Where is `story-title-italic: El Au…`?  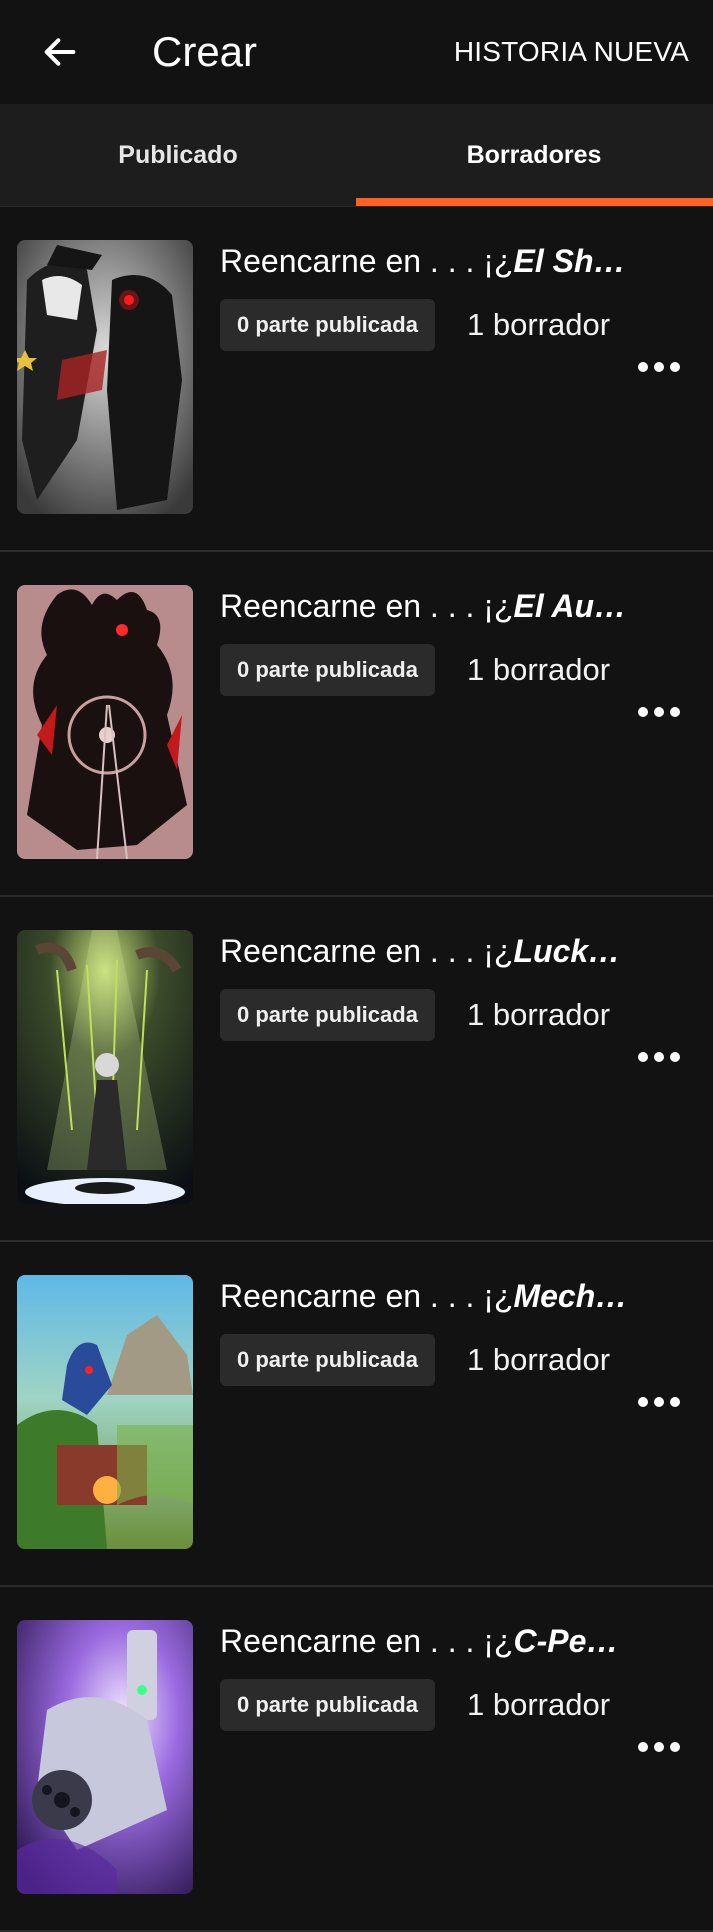
story-title-italic: El Au… is located at coordinates (570, 606).